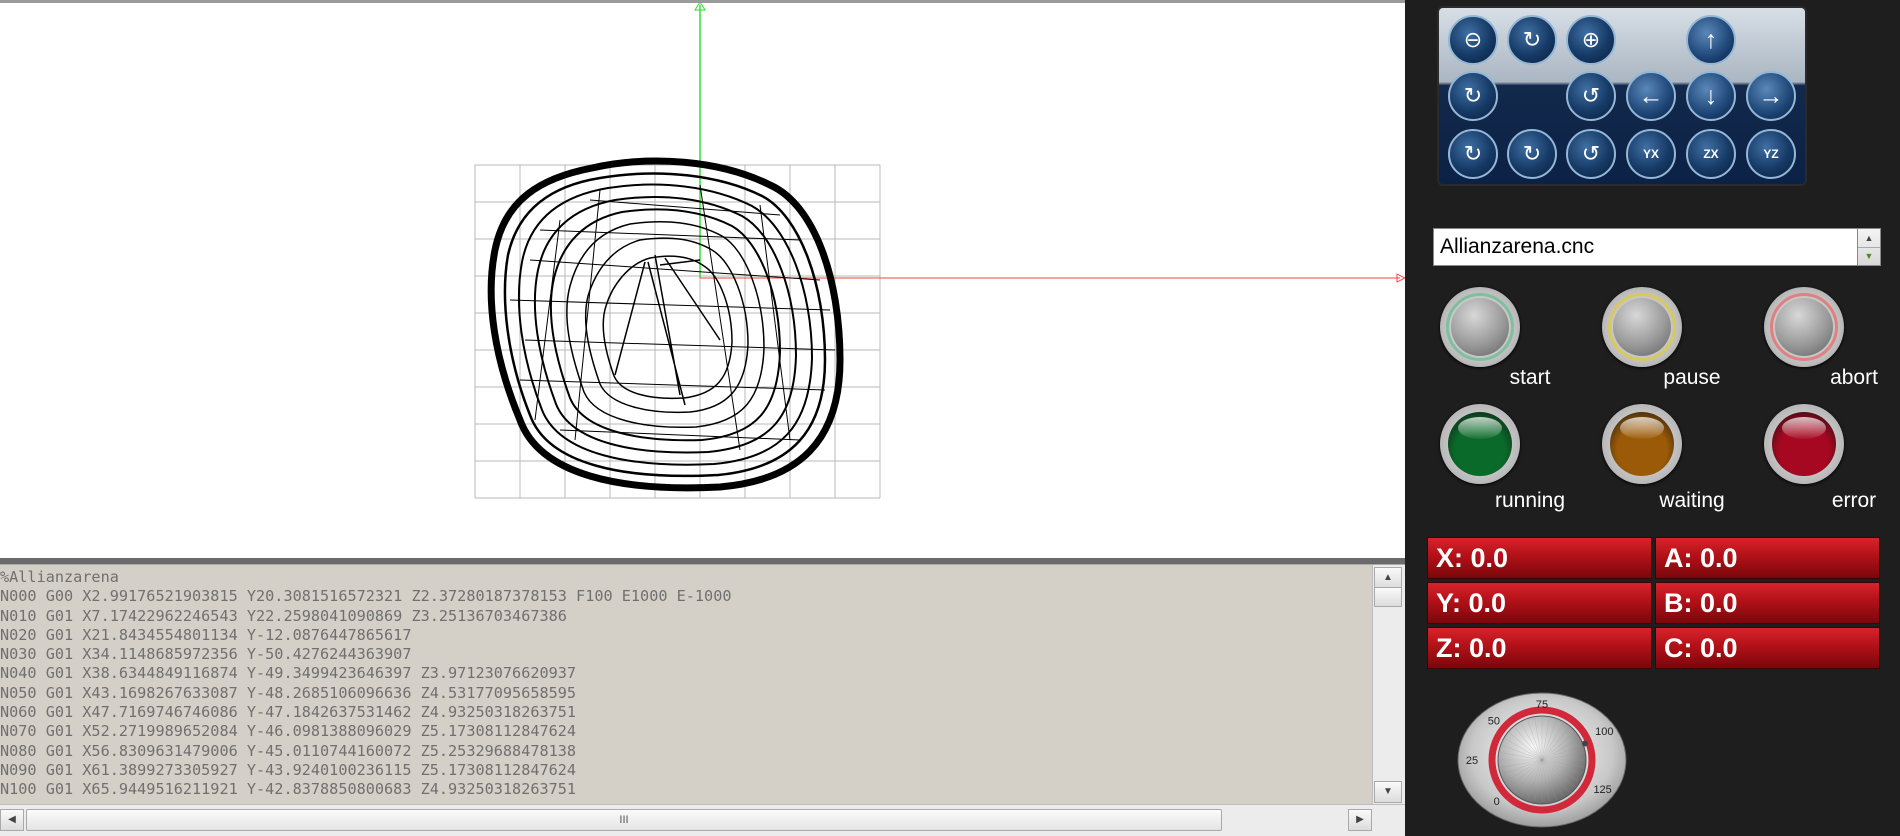 Image resolution: width=1900 pixels, height=836 pixels. I want to click on view-zx-icon: ZX, so click(1711, 154).